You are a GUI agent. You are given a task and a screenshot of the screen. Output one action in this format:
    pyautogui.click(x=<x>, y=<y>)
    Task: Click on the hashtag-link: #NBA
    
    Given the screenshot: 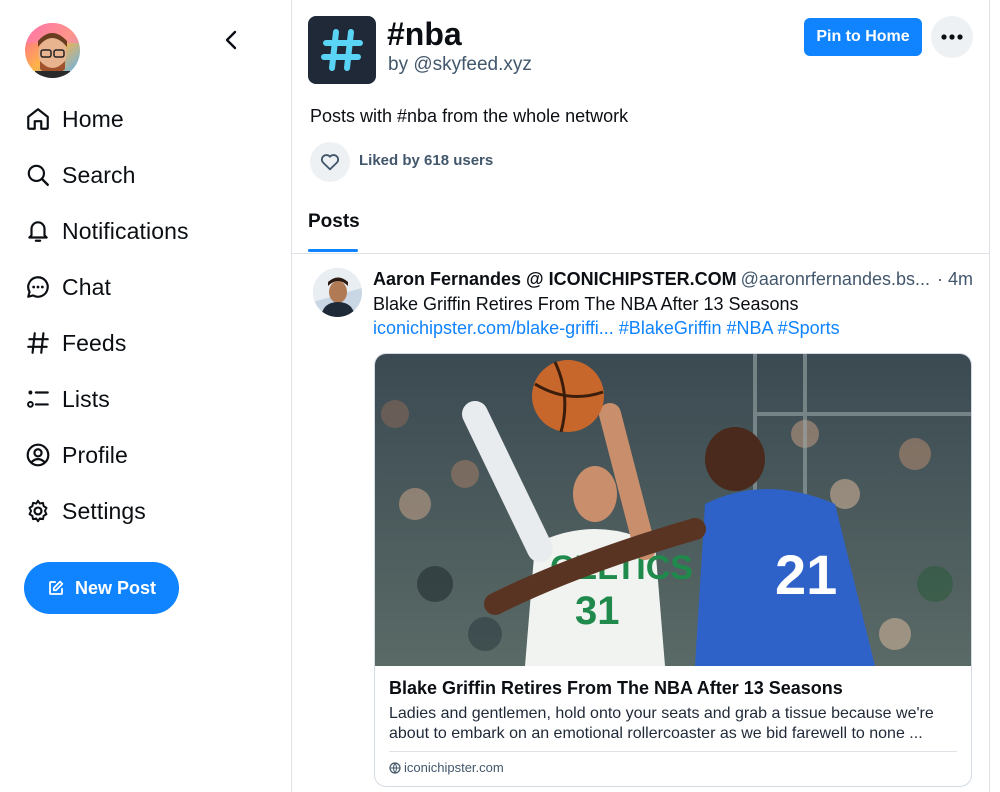 What is the action you would take?
    pyautogui.click(x=750, y=328)
    